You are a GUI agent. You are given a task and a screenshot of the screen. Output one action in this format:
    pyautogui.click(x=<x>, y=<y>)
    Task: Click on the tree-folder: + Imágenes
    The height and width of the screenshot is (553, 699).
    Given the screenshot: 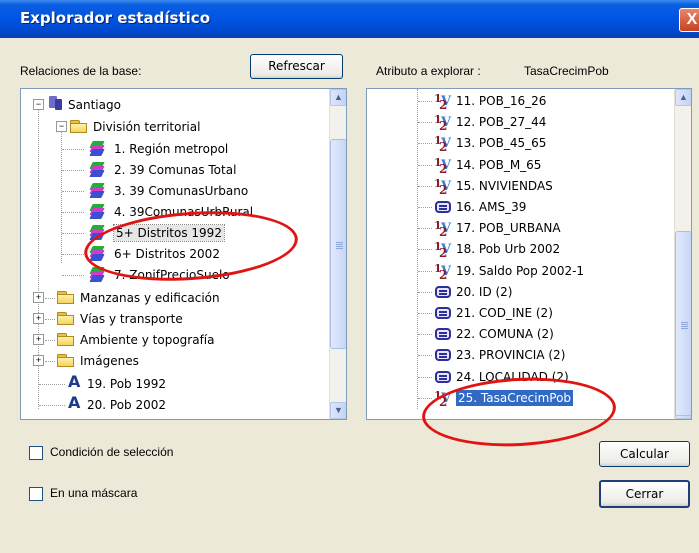 What is the action you would take?
    pyautogui.click(x=171, y=361)
    